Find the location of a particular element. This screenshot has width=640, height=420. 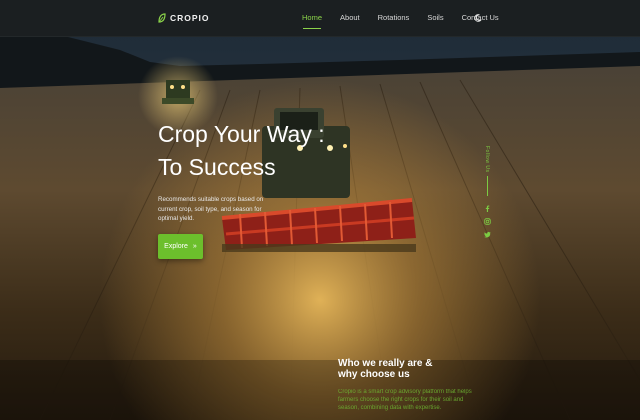

twitter-icon is located at coordinates (487, 234).